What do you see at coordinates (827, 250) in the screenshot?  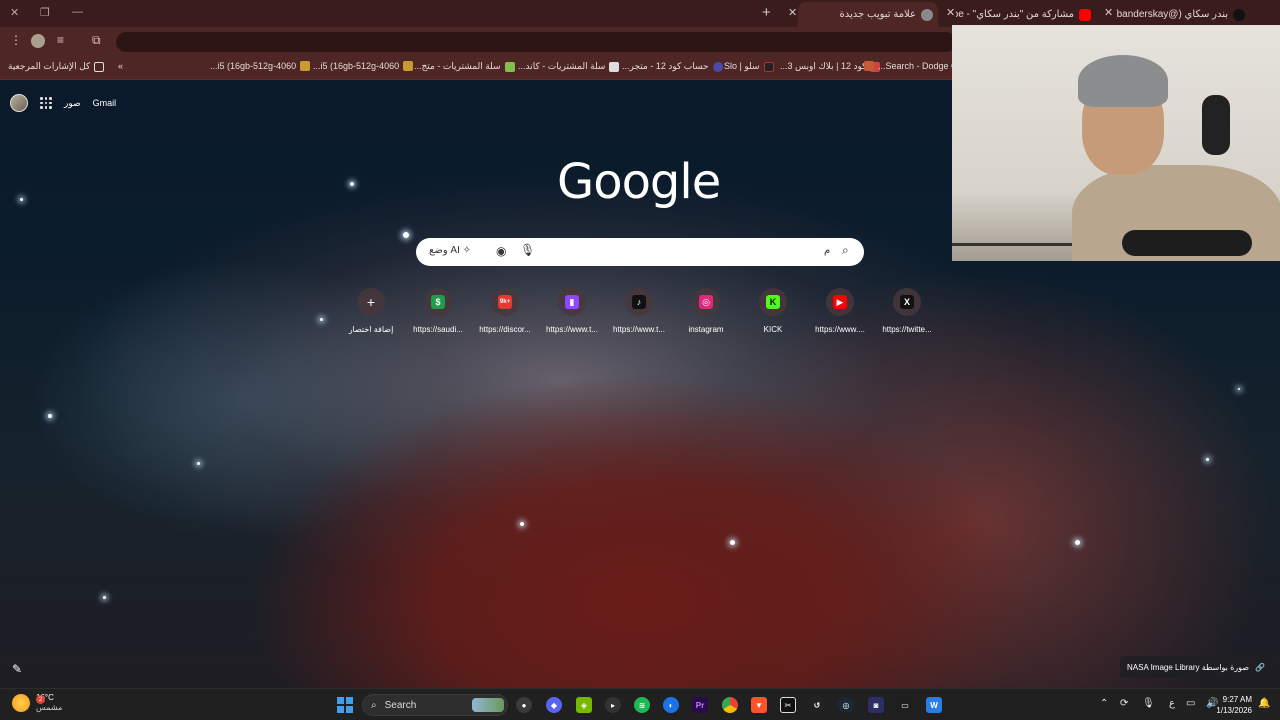 I see `search-query-text: م` at bounding box center [827, 250].